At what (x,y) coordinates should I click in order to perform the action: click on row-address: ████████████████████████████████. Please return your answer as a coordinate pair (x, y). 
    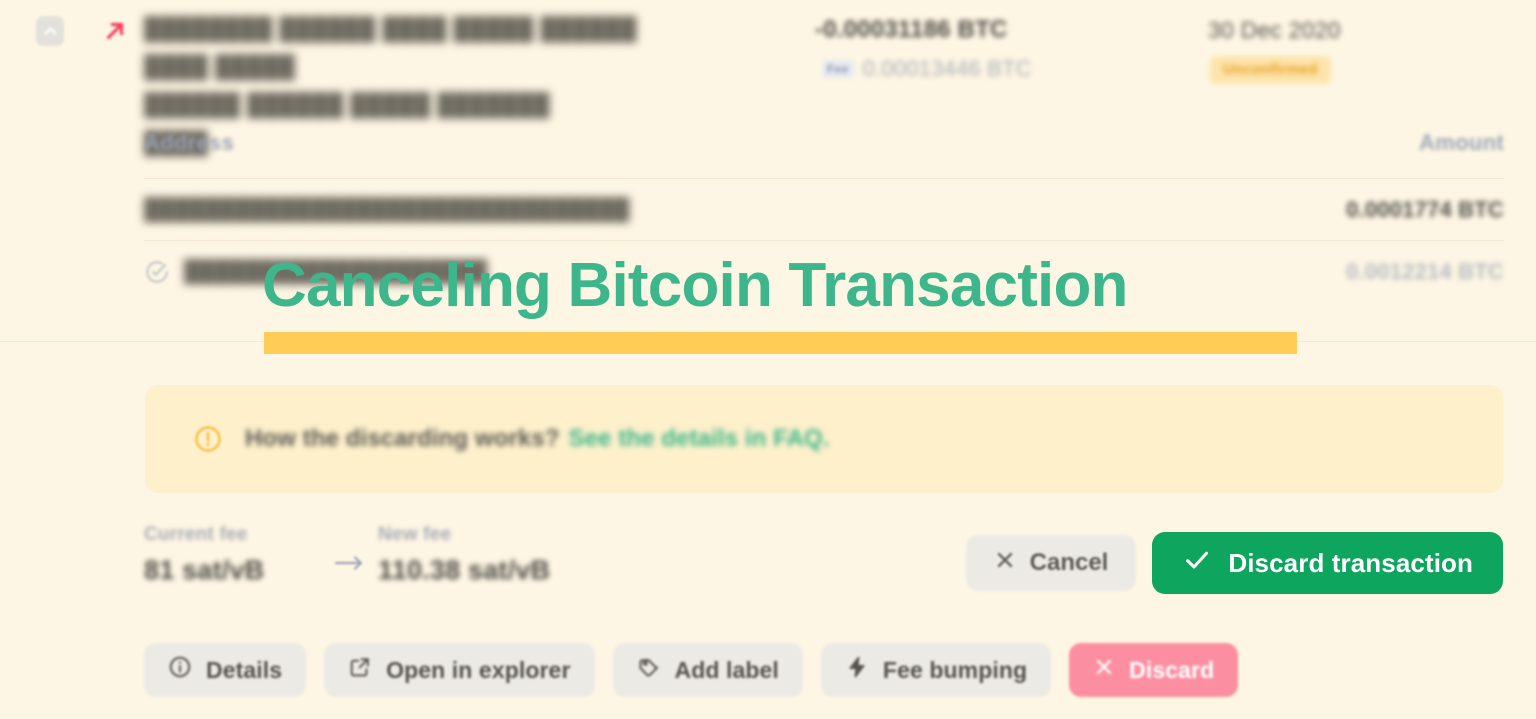
    Looking at the image, I should click on (387, 209).